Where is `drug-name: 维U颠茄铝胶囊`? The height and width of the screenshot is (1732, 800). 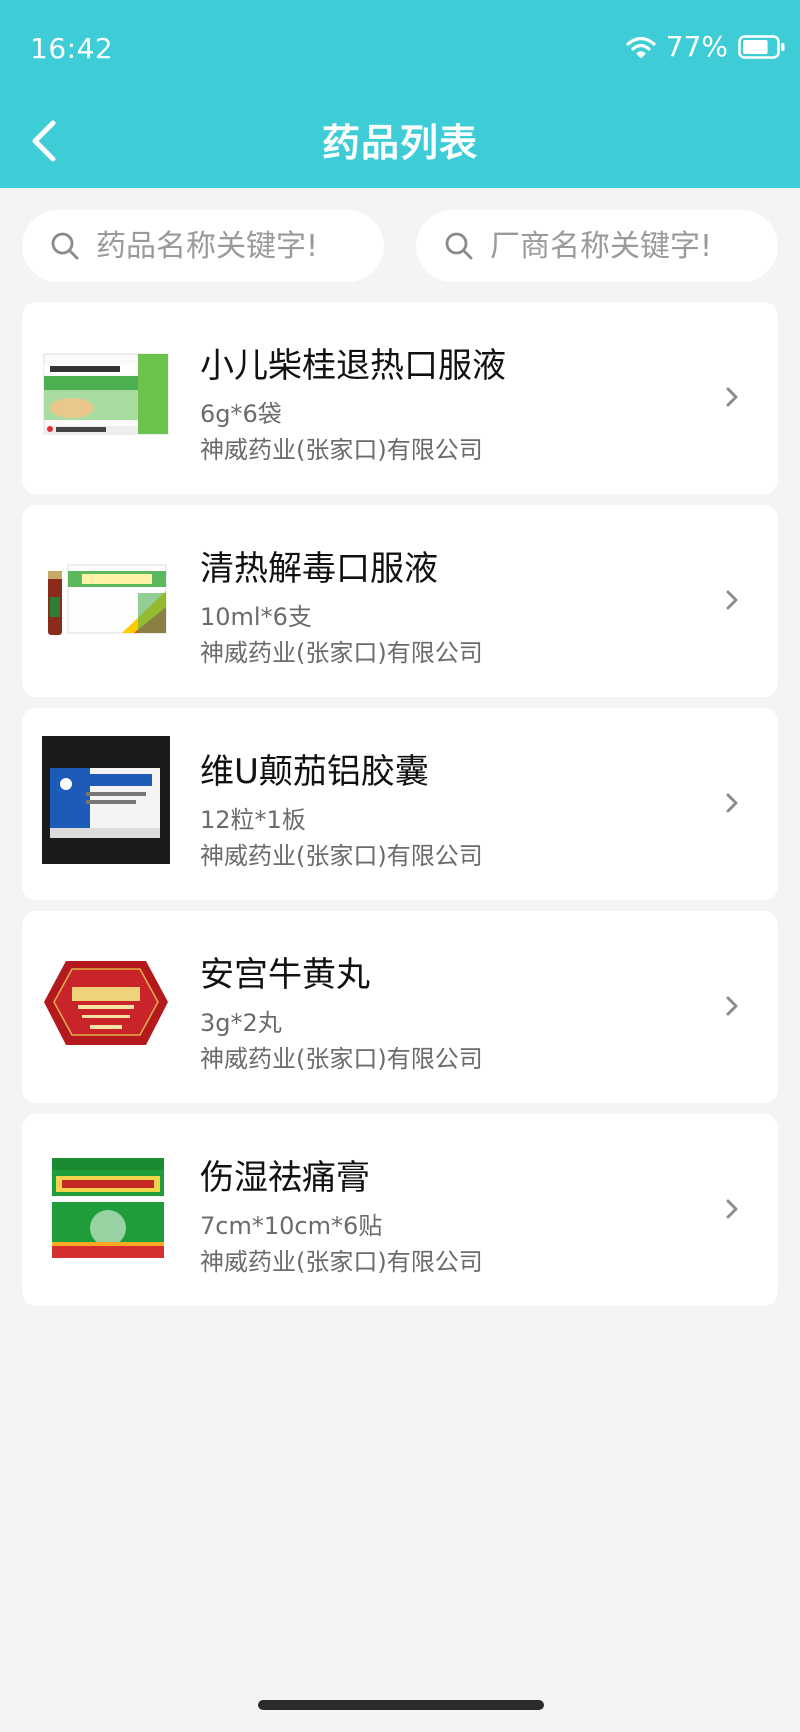
drug-name: 维U颠茄铝胶囊 is located at coordinates (314, 772).